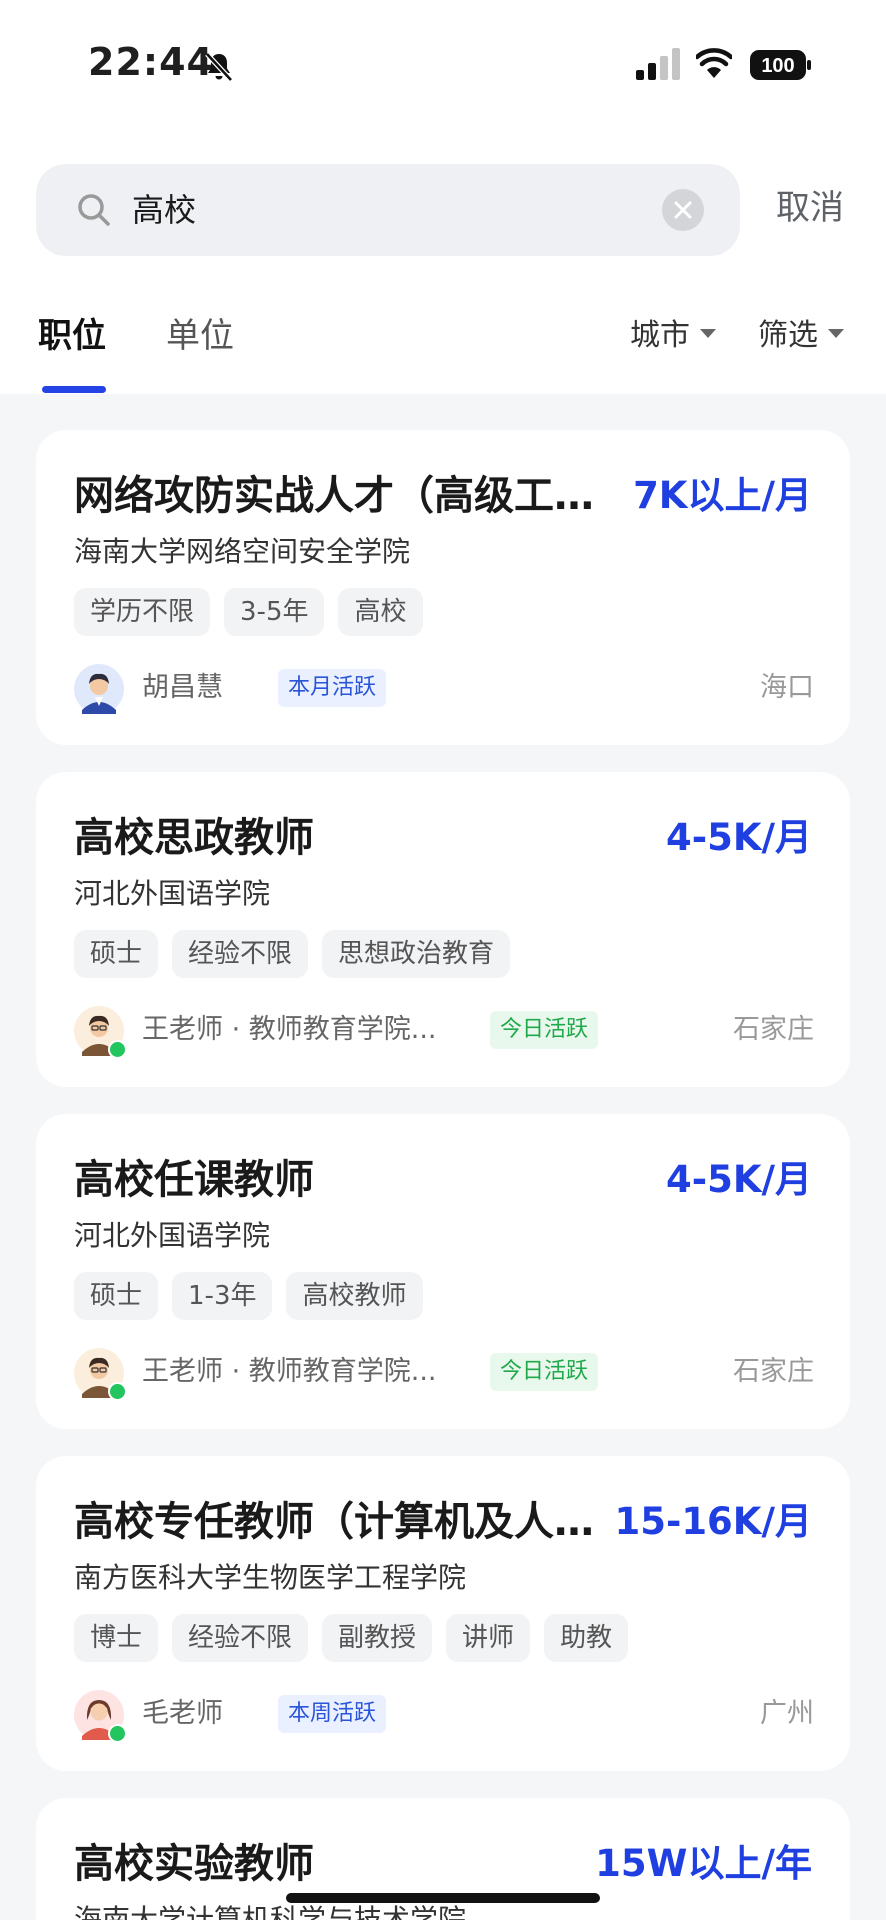 The image size is (886, 1920). I want to click on active-tab-indicator, so click(74, 389).